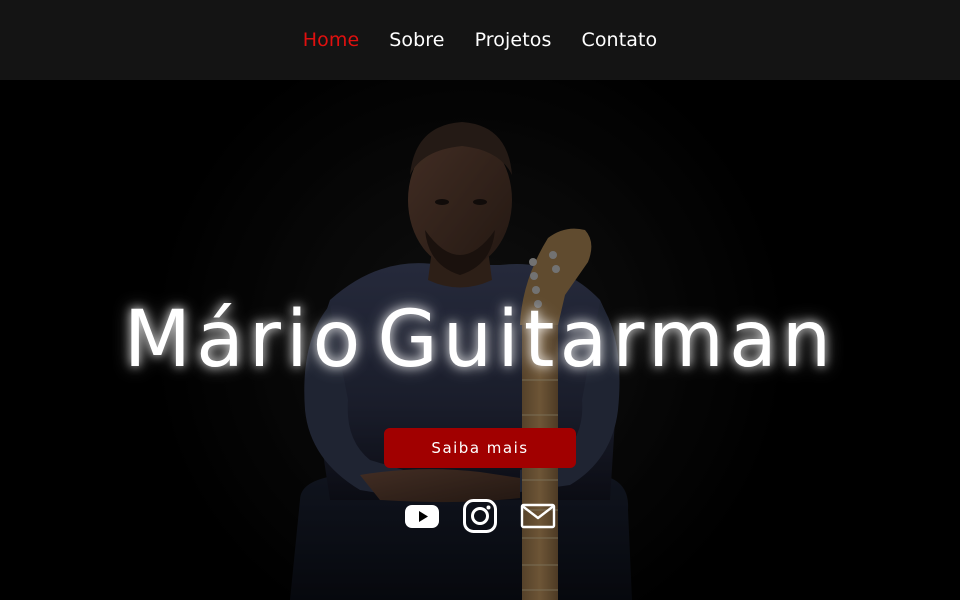 This screenshot has height=600, width=960. I want to click on instagram-icon, so click(480, 516).